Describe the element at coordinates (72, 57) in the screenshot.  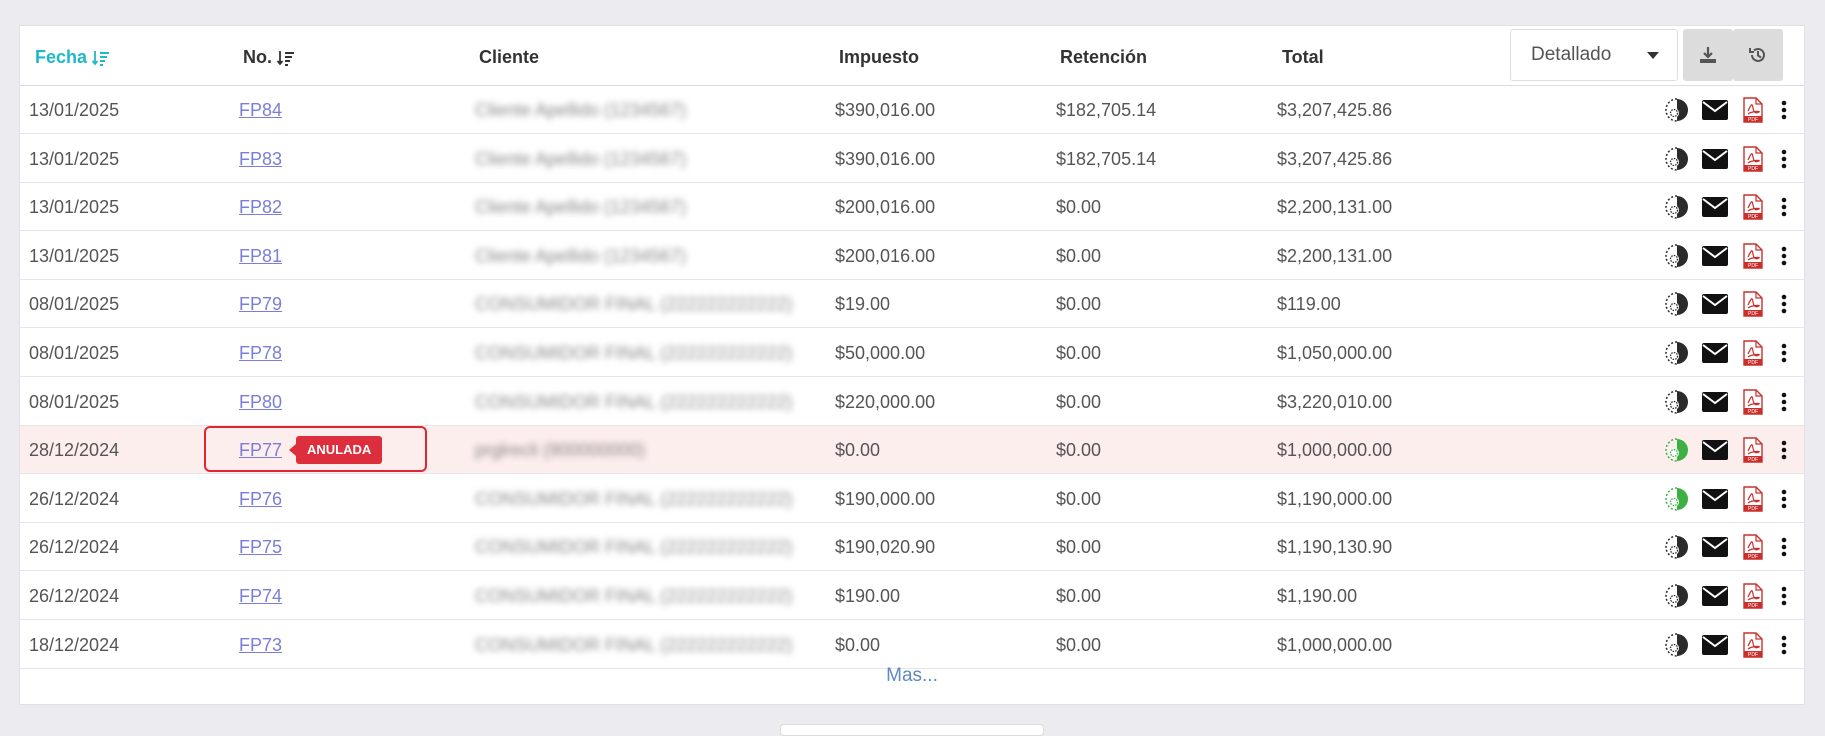
I see `header-fecha: Fecha` at that location.